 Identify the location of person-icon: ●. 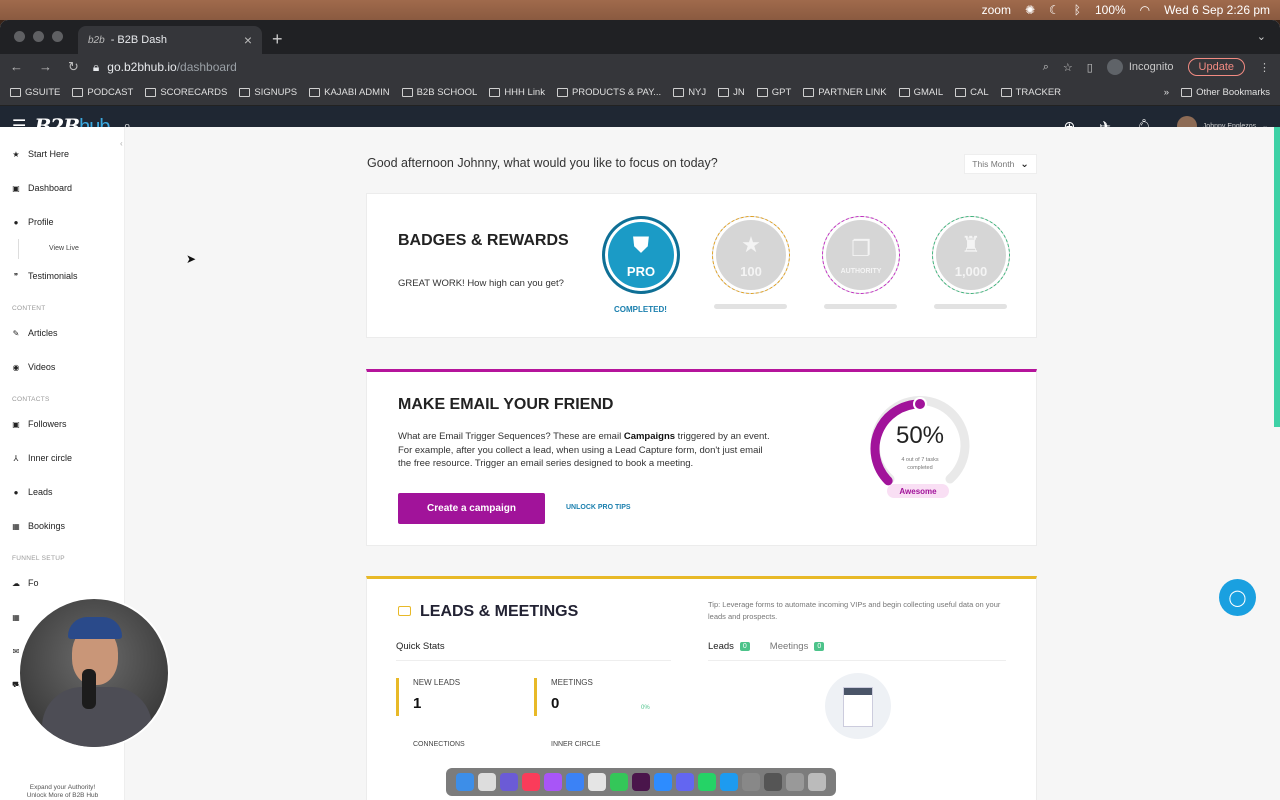
(16, 222).